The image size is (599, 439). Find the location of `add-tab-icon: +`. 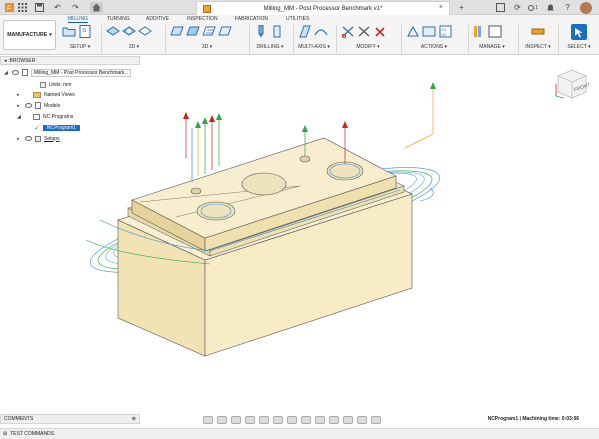

add-tab-icon: + is located at coordinates (461, 7).